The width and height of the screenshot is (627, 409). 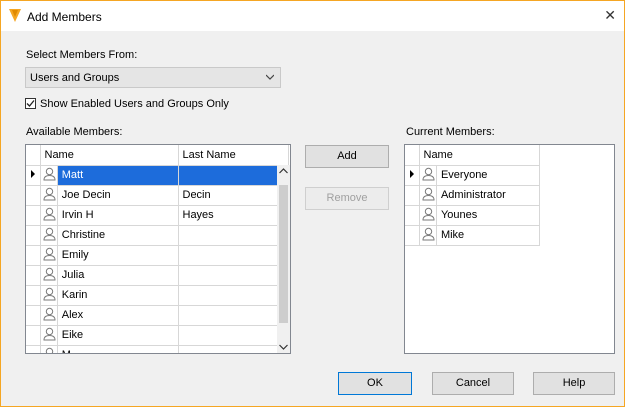 I want to click on current-row-indicator-icon, so click(x=411, y=174).